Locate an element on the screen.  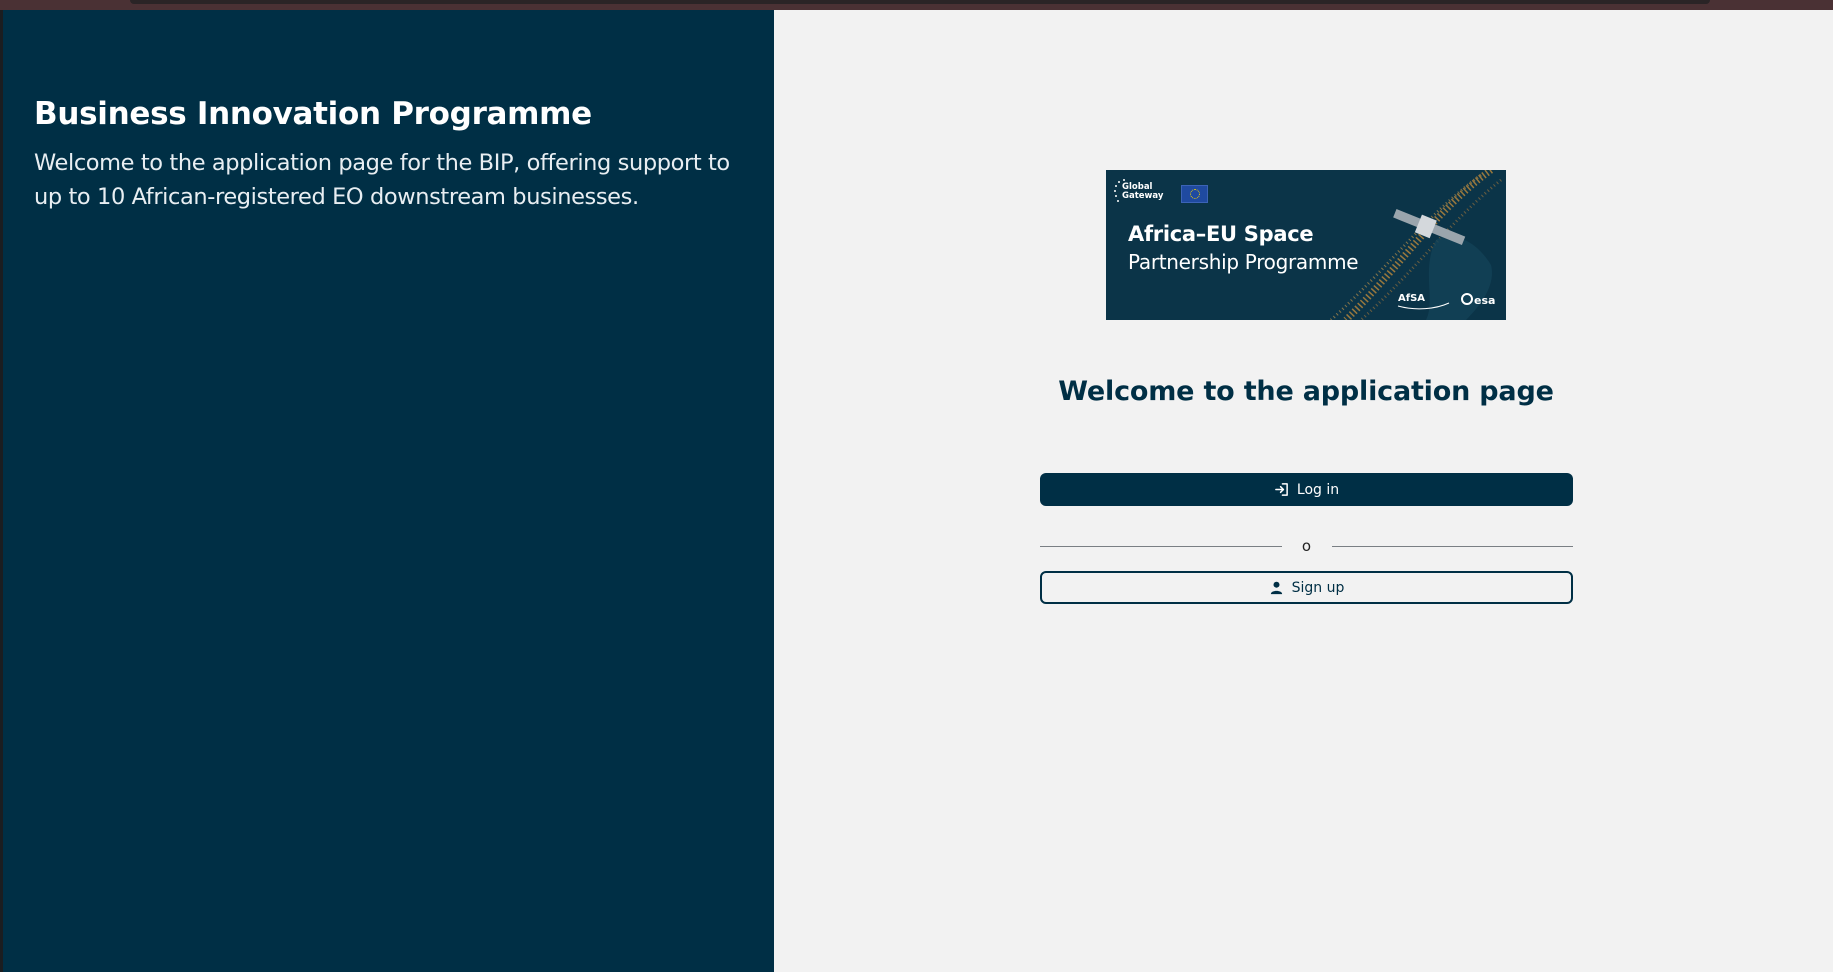
eu-flag-icon is located at coordinates (1194, 194).